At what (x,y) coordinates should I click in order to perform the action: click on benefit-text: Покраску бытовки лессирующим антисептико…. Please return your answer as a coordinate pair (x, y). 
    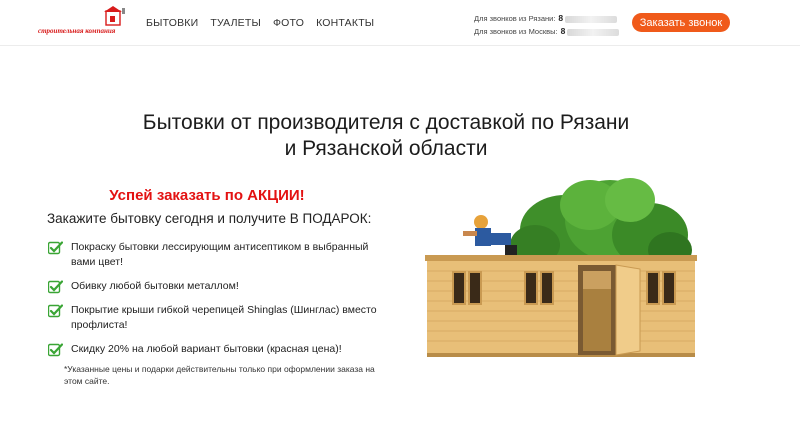
    Looking at the image, I should click on (220, 254).